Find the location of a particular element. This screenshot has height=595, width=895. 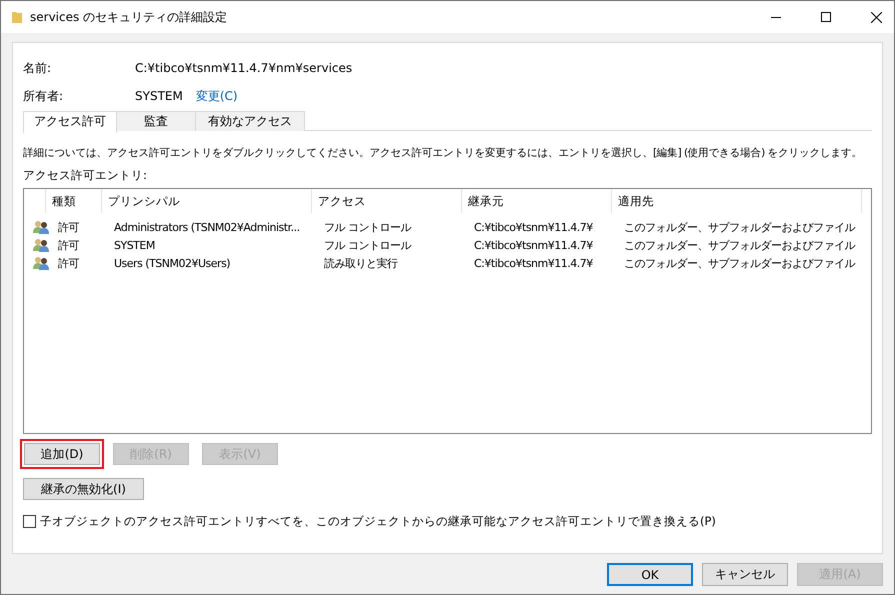

folder-icon is located at coordinates (17, 17).